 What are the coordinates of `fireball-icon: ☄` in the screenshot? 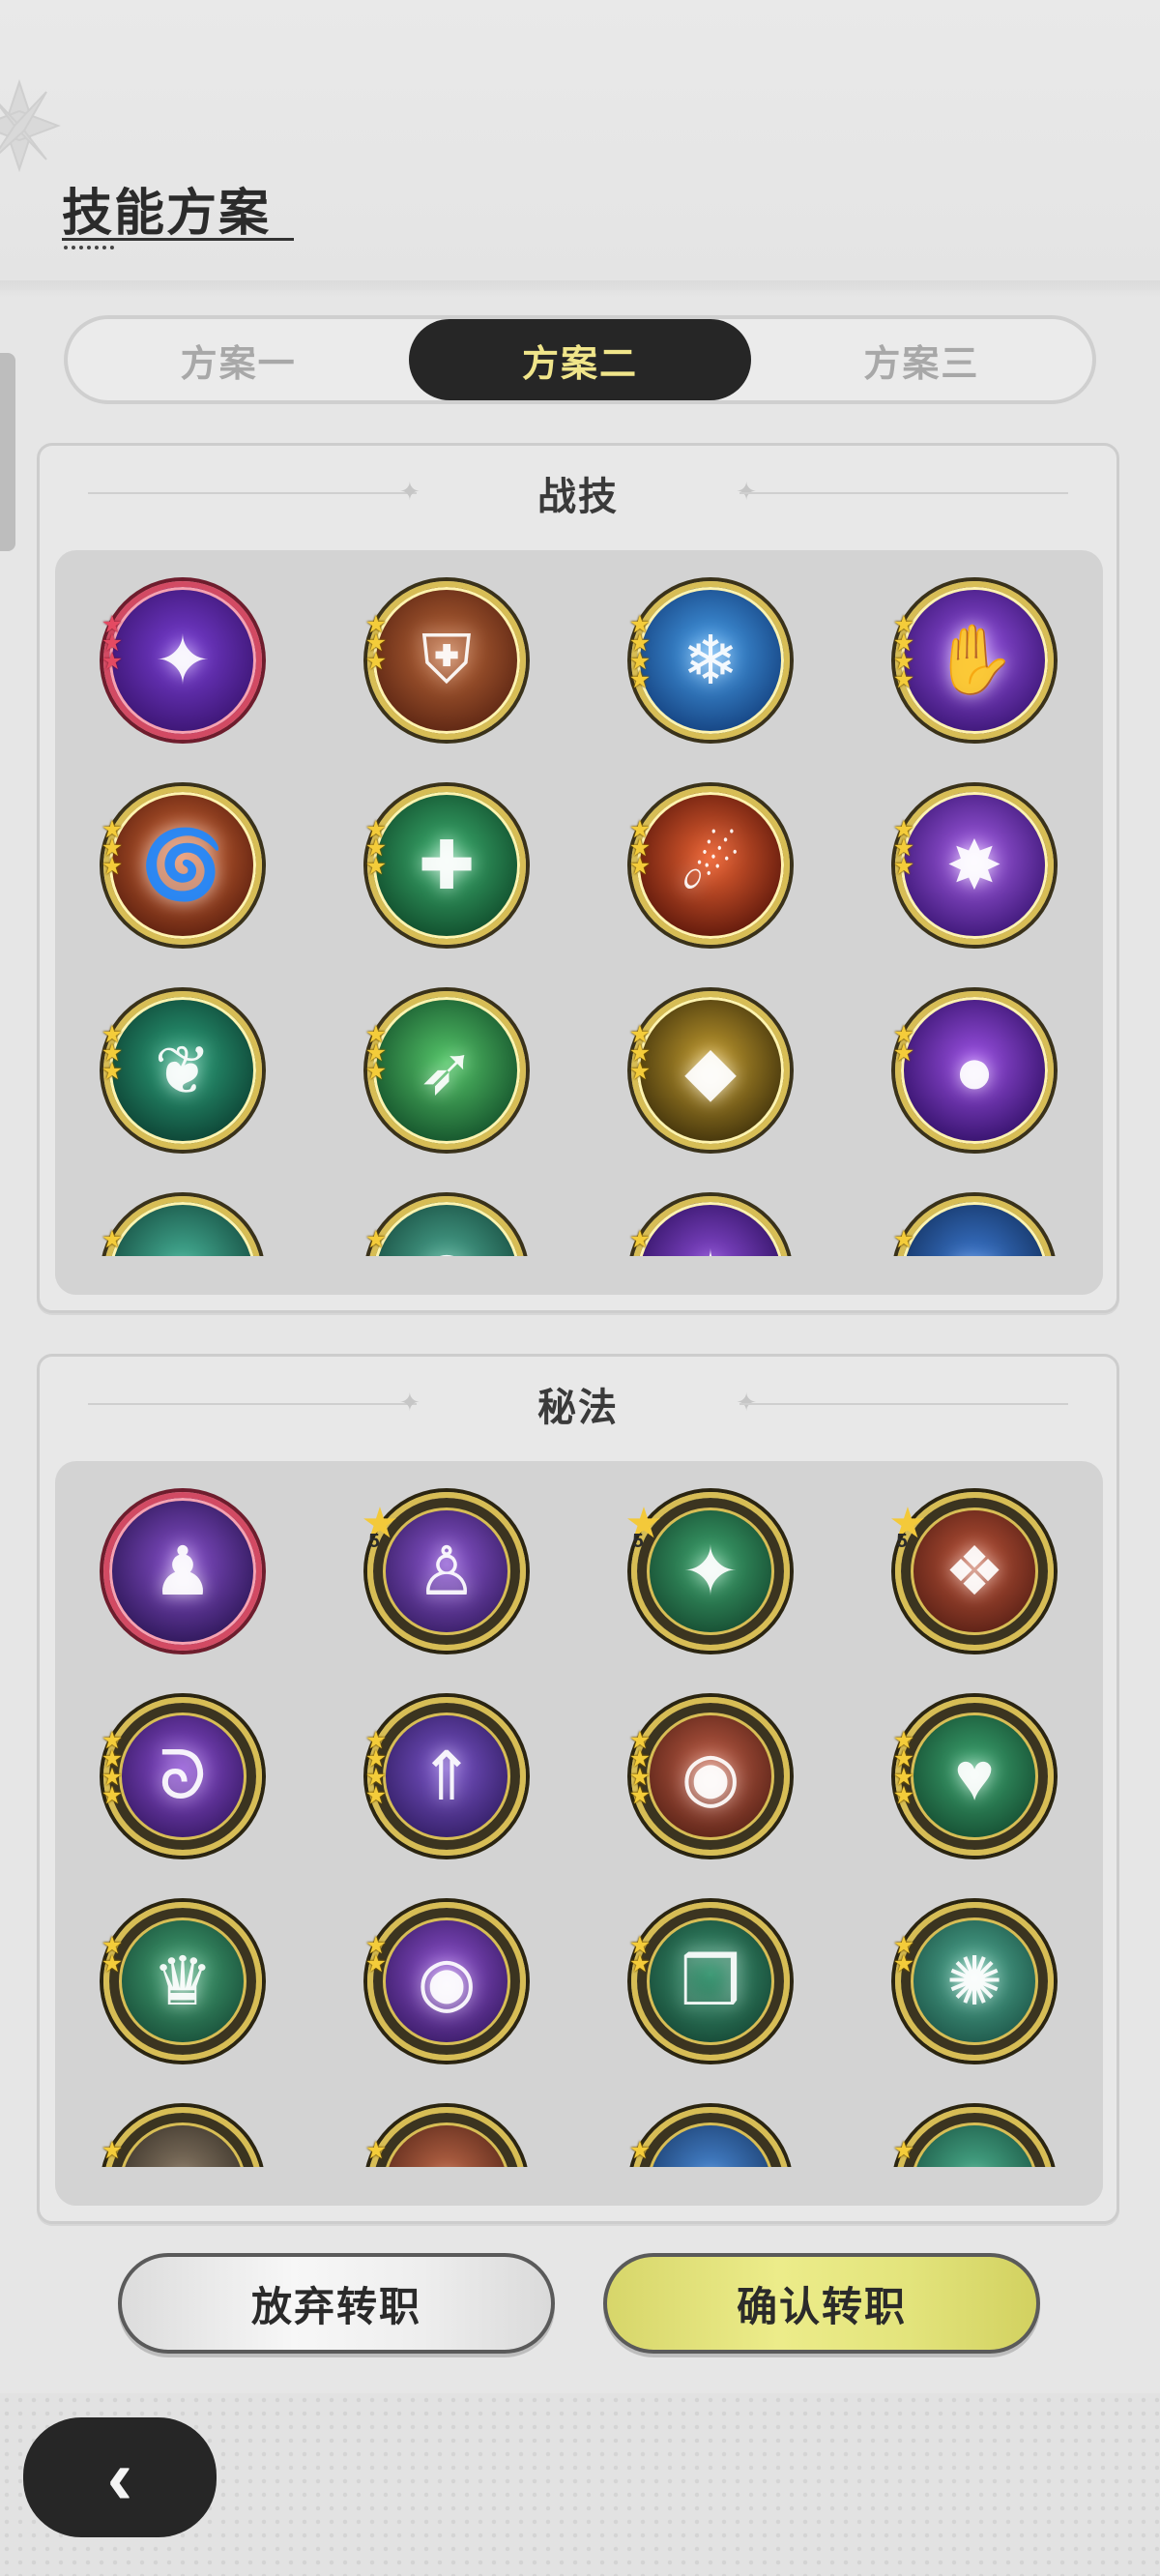 It's located at (710, 865).